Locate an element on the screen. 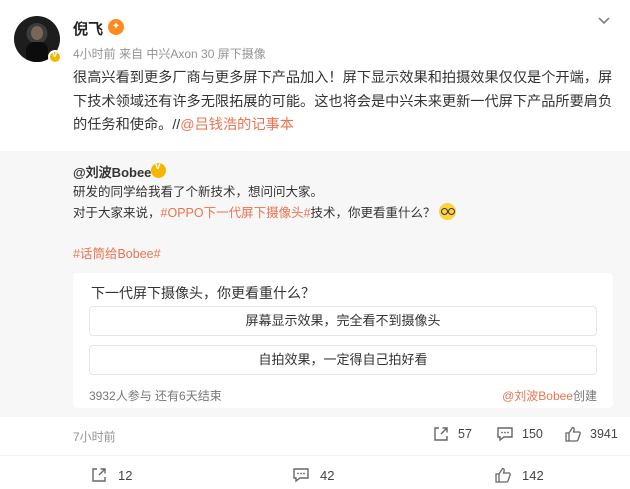  topic-link-oppo: #OPPO下一代屏下摄像头# is located at coordinates (236, 213).